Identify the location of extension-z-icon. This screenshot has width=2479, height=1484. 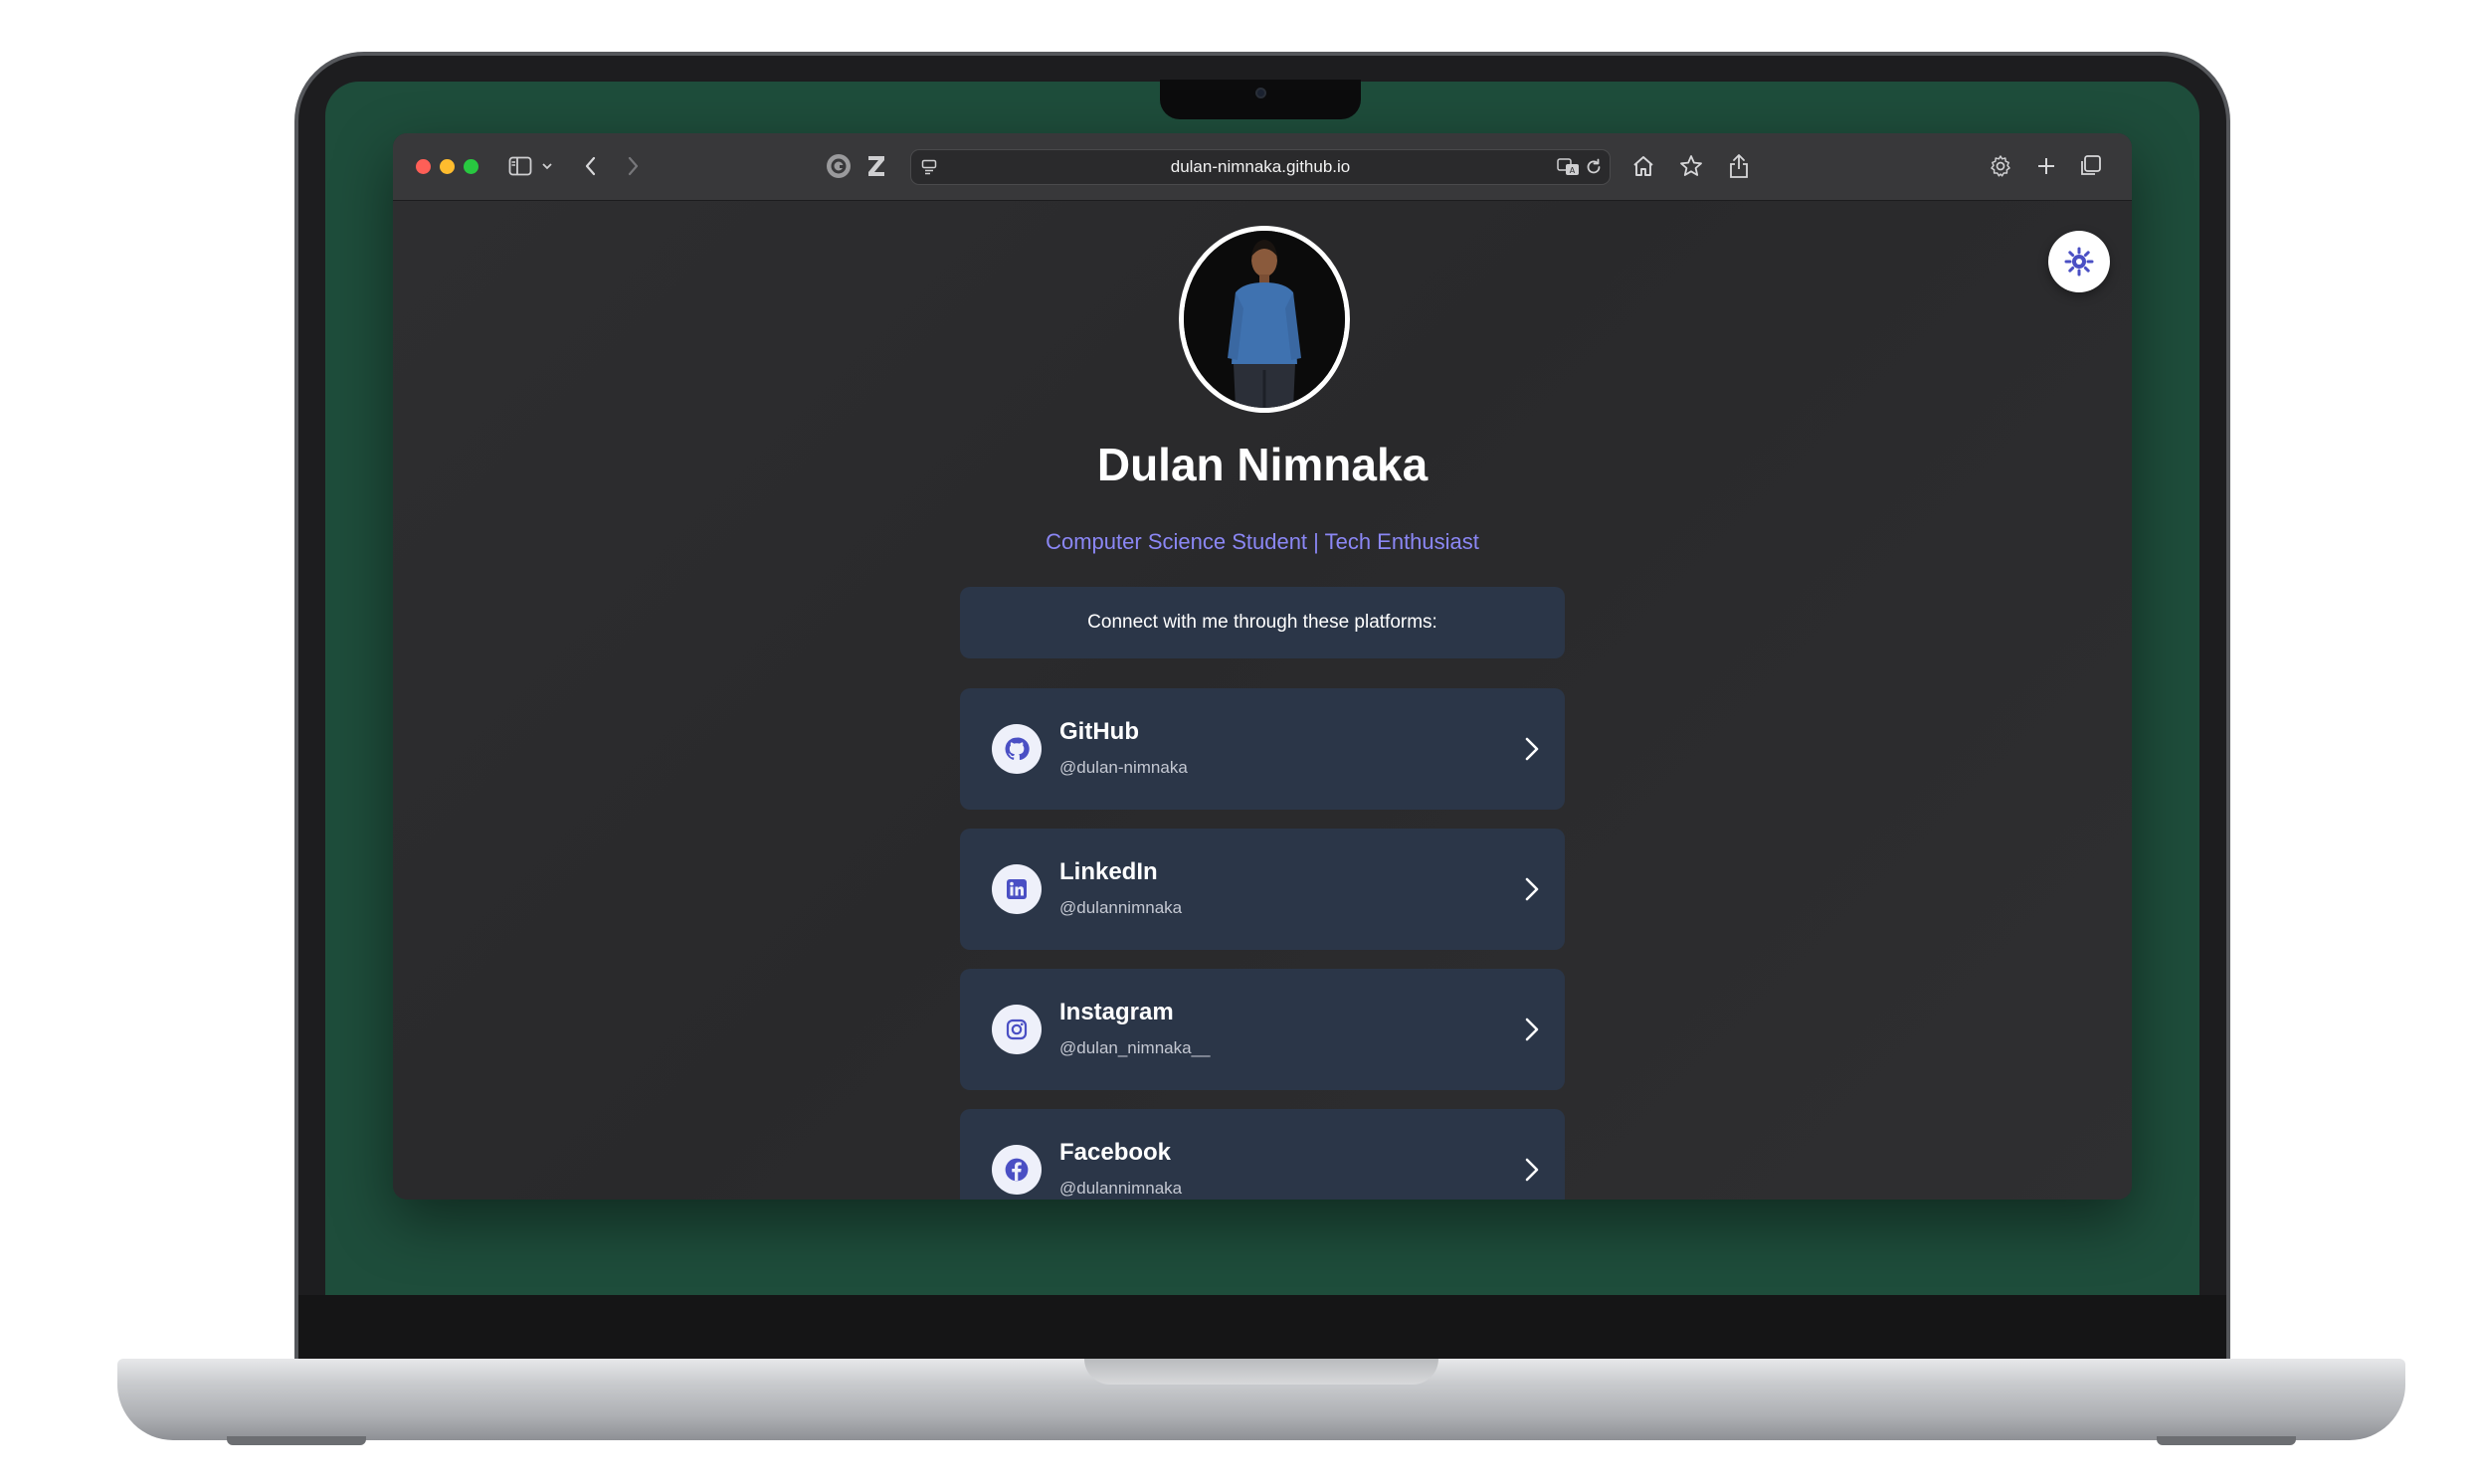
(876, 166).